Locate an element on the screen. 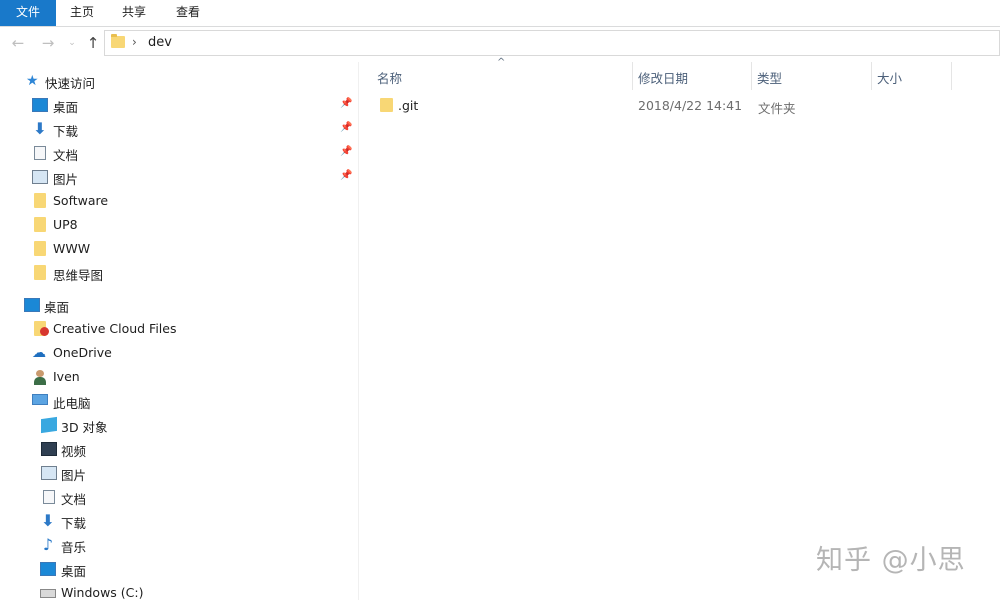  nav-item-mindmap: 思维导图 is located at coordinates (179, 273).